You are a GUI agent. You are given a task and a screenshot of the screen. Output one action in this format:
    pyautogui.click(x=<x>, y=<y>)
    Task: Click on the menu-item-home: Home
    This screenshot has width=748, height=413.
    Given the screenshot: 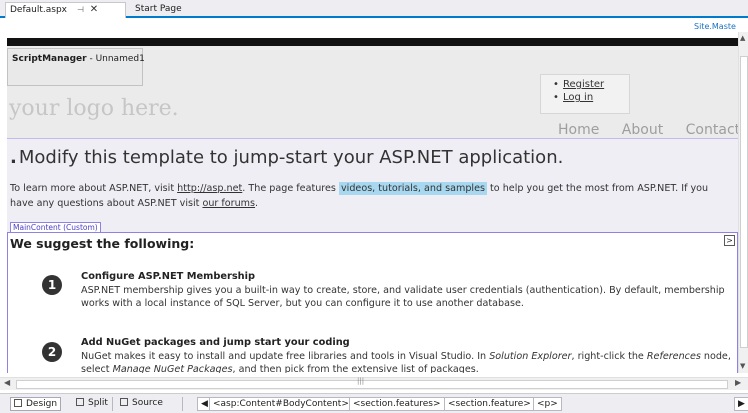 What is the action you would take?
    pyautogui.click(x=578, y=130)
    